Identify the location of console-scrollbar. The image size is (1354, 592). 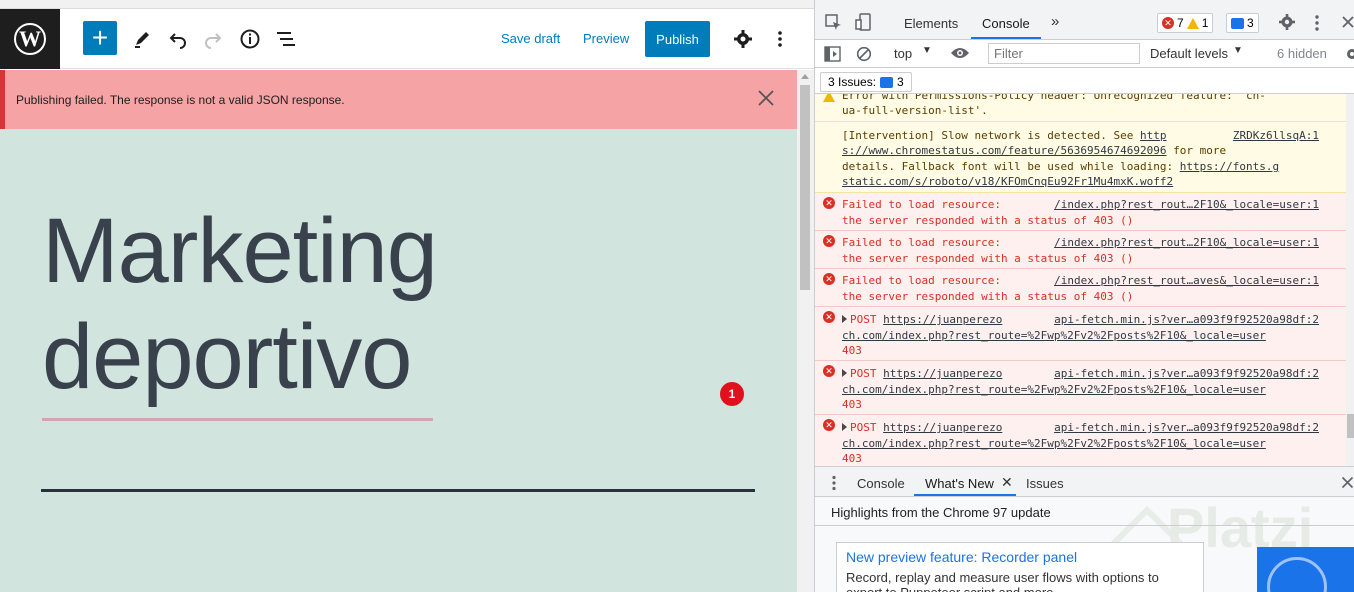
(1350, 280).